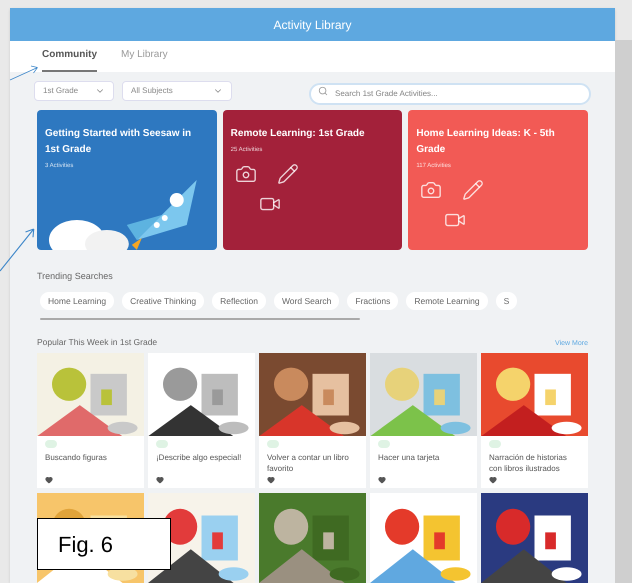  Describe the element at coordinates (97, 342) in the screenshot. I see `section-title: Popular This Week in 1st Grade` at that location.